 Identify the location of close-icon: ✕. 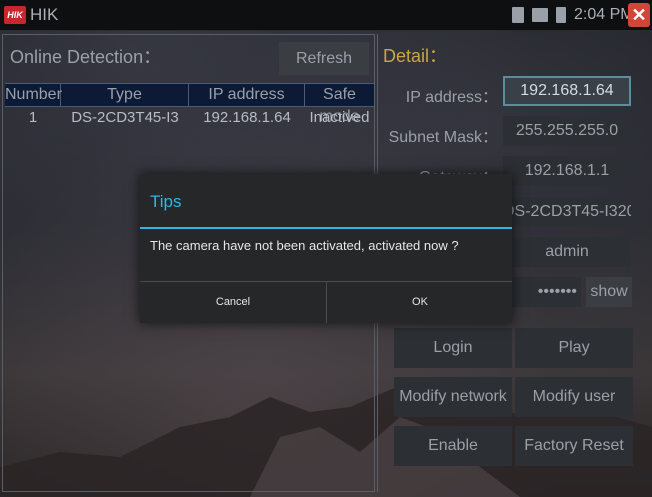
(639, 15).